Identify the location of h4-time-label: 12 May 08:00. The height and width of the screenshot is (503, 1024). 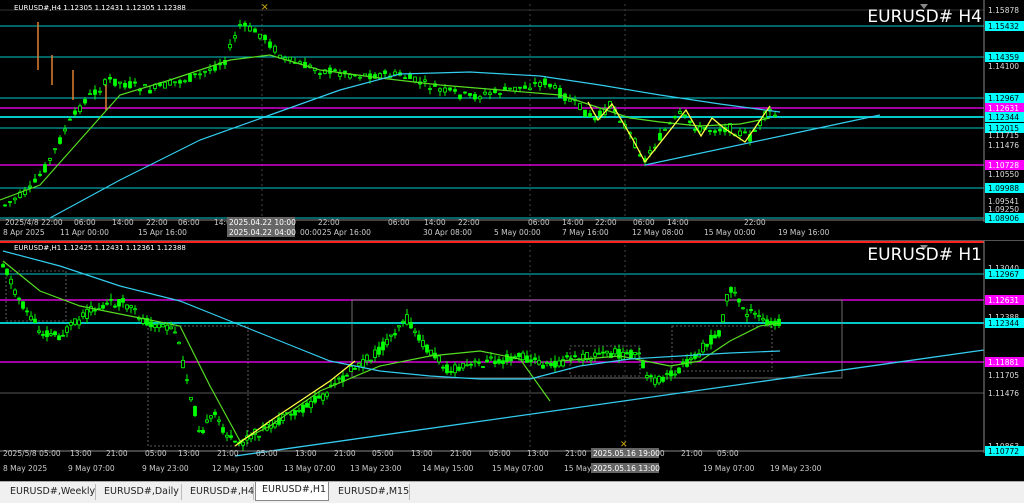
(658, 232).